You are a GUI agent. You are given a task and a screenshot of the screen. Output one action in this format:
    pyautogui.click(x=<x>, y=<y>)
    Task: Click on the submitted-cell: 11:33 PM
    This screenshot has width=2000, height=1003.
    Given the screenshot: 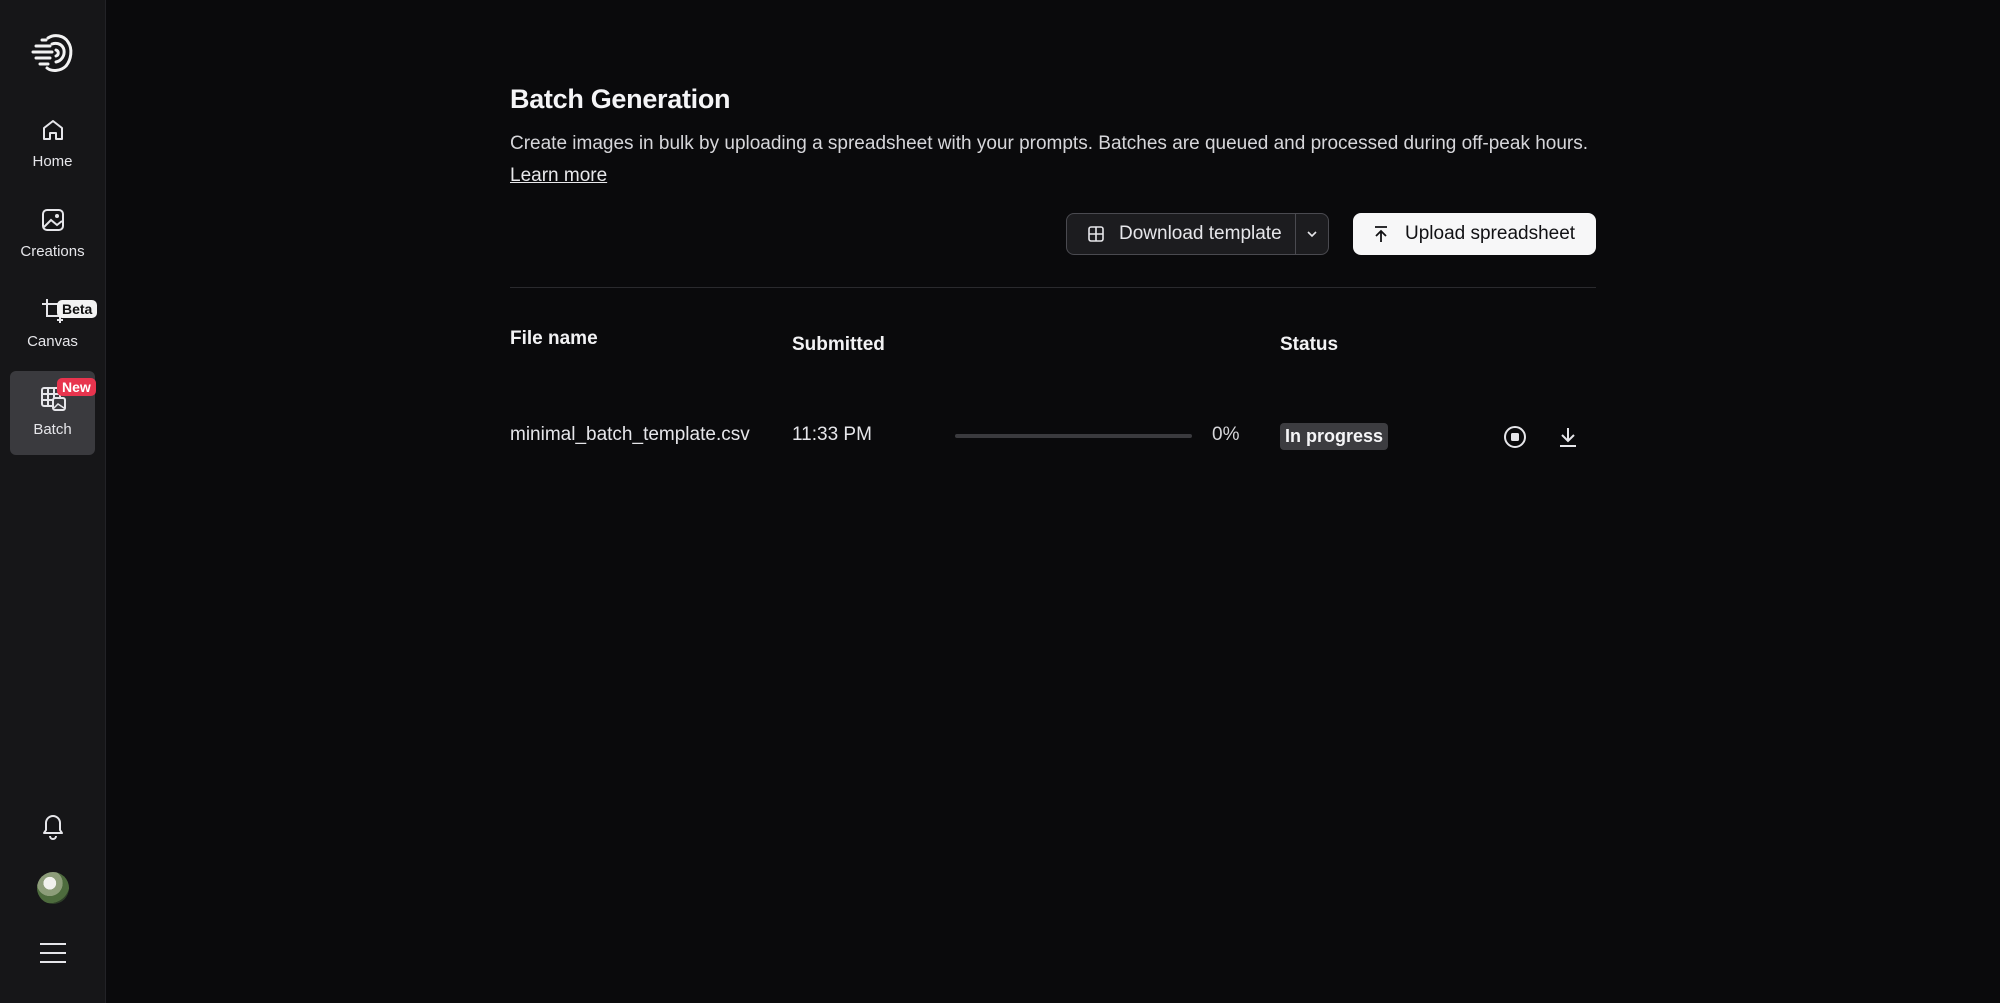 What is the action you would take?
    pyautogui.click(x=832, y=435)
    